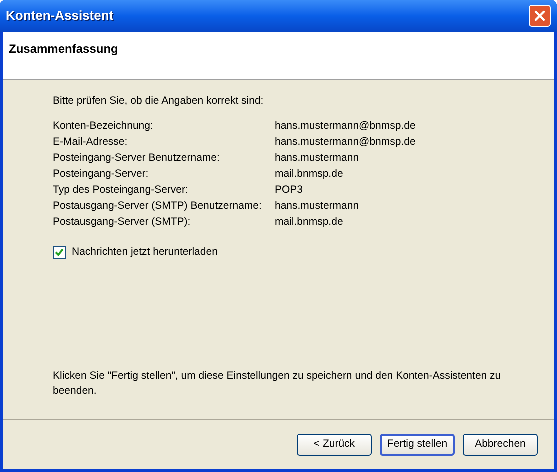  What do you see at coordinates (158, 206) in the screenshot?
I see `summary-label: Postausgang-Server (SMTP) Benutzername:` at bounding box center [158, 206].